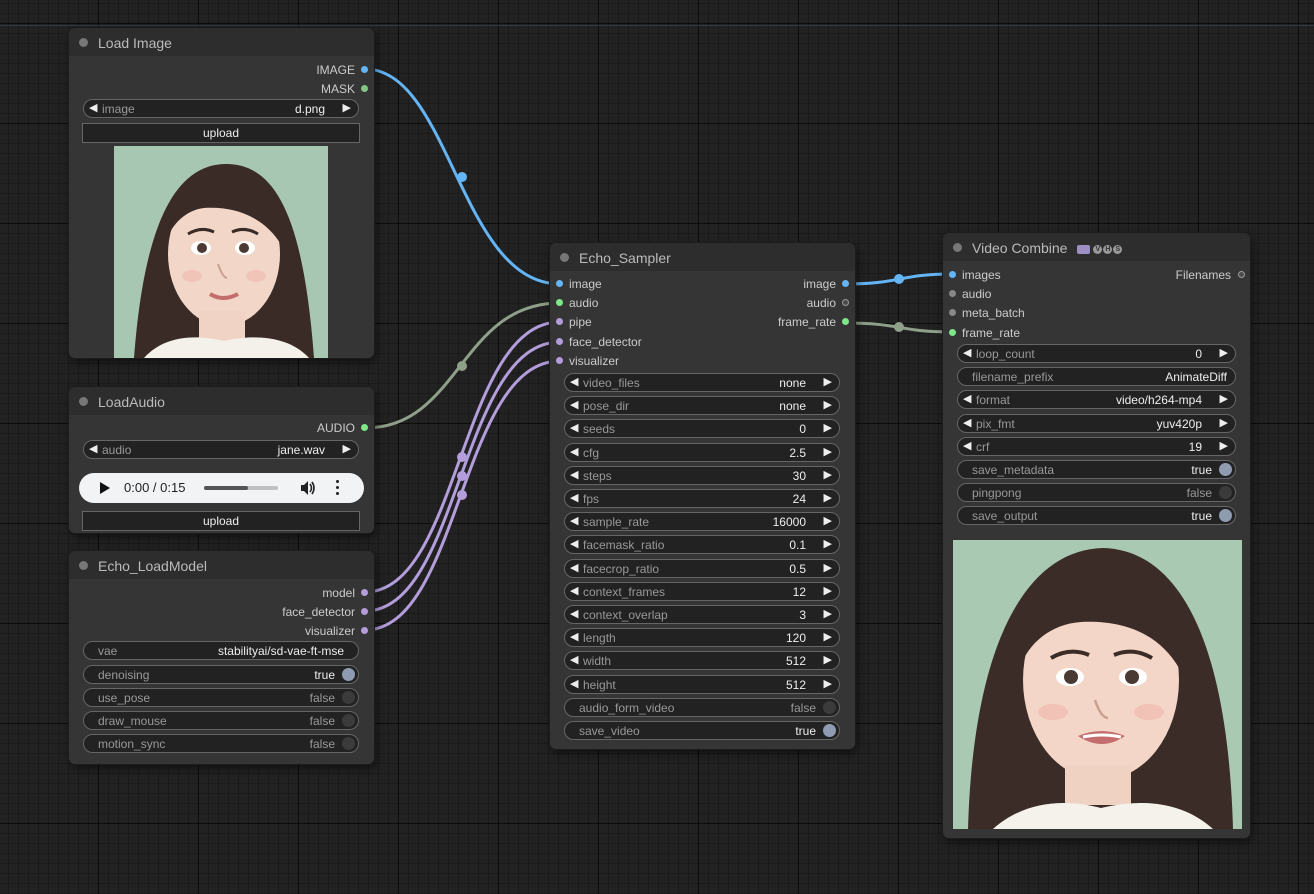 This screenshot has width=1314, height=894. I want to click on height-widget: ◀ height 512 ▶, so click(702, 684).